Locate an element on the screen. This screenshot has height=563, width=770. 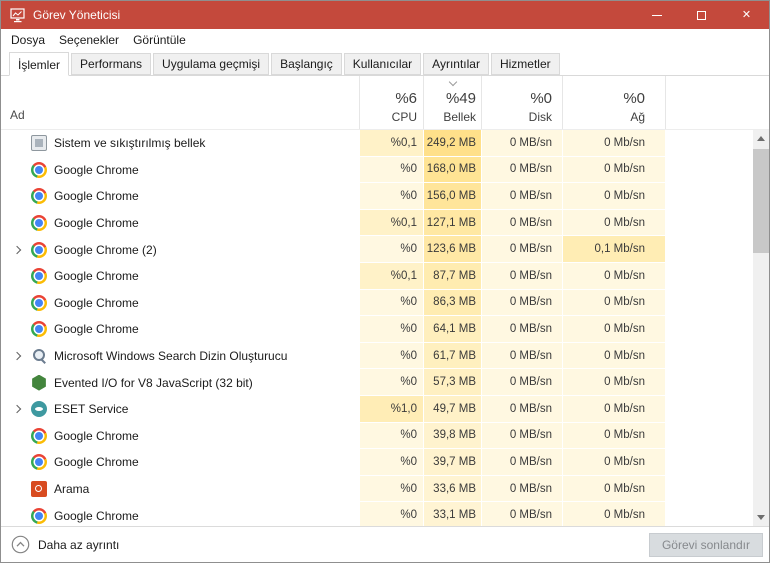
search-indexer-icon is located at coordinates (39, 356).